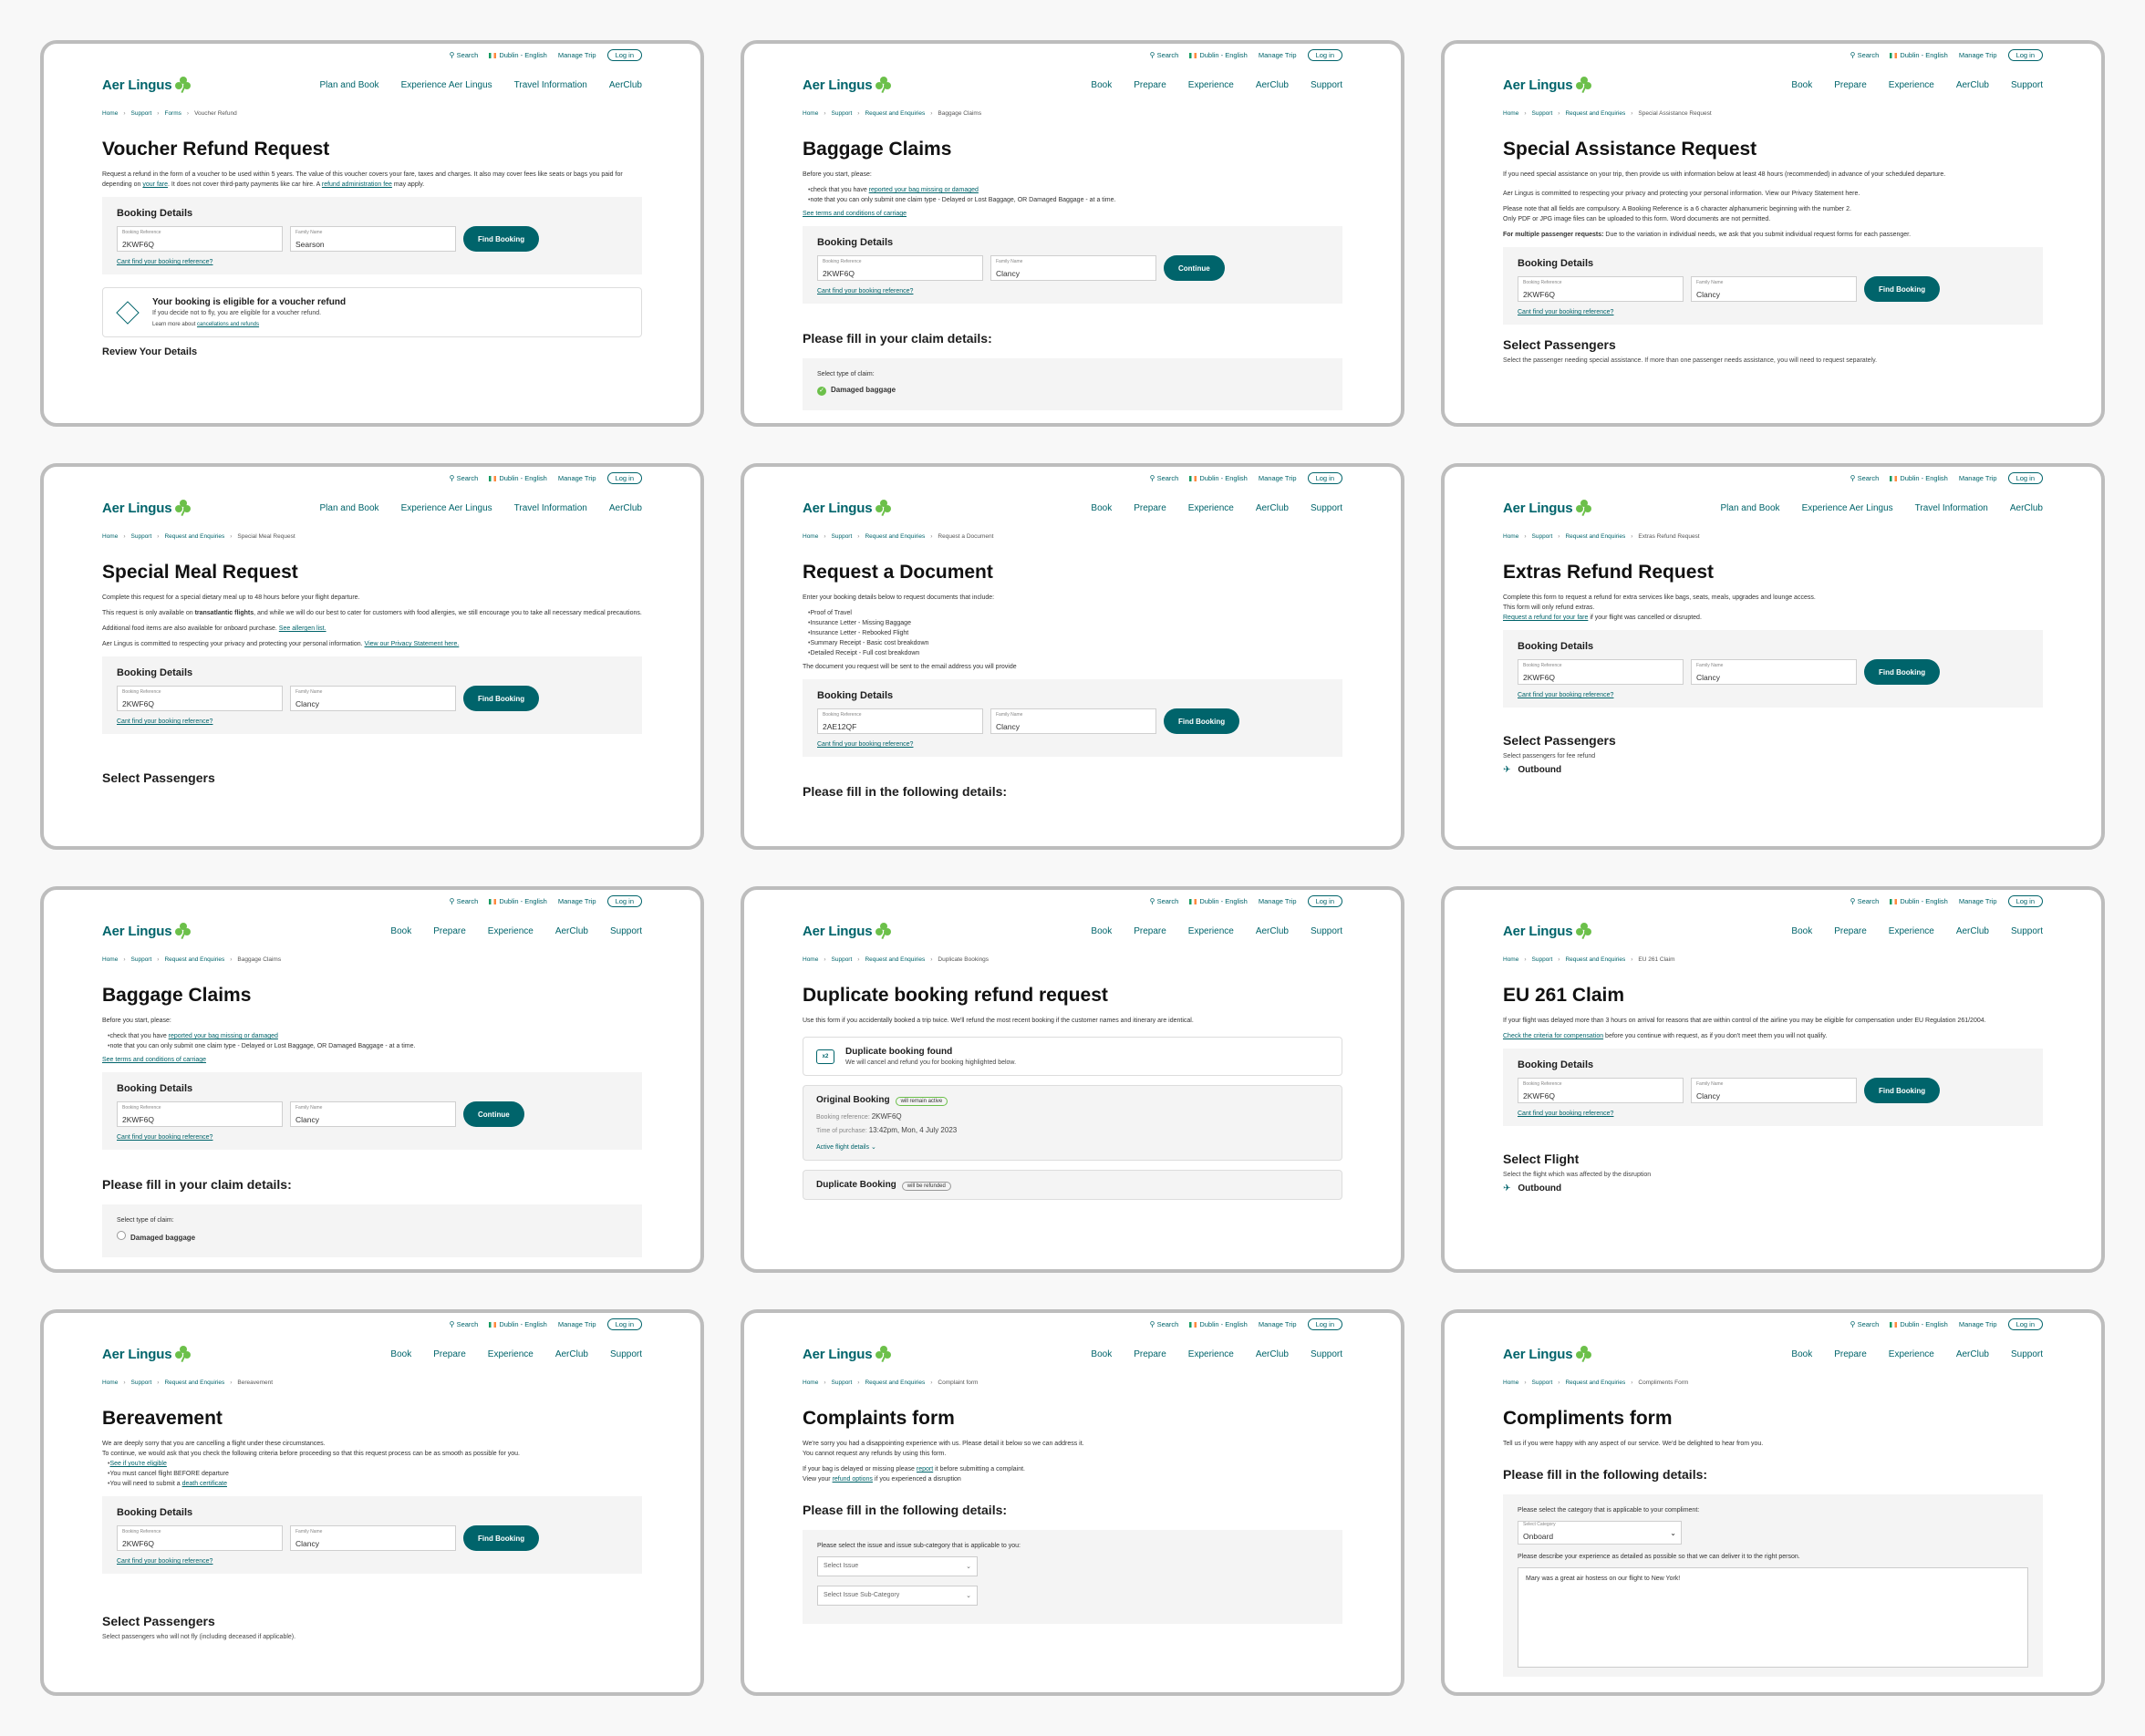 This screenshot has height=1736, width=2145. I want to click on breadcrumb-forms: Forms, so click(172, 113).